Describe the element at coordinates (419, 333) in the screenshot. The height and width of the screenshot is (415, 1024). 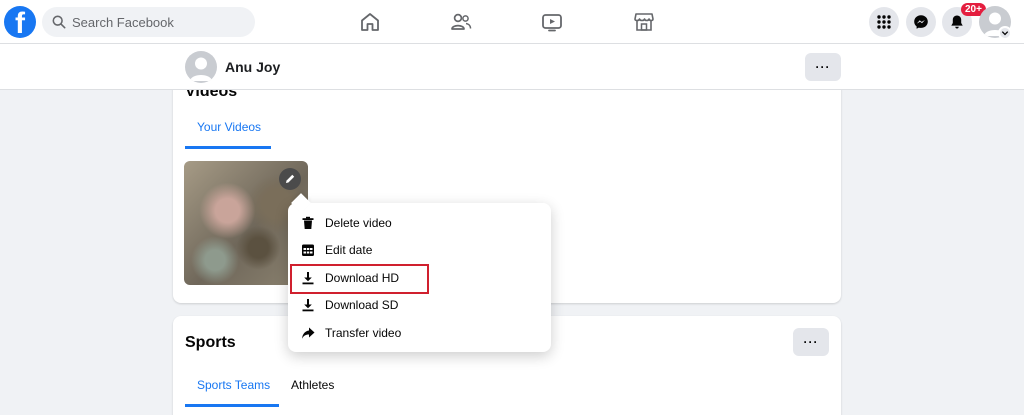
I see `menu-item-transfer-video: Transfer video` at that location.